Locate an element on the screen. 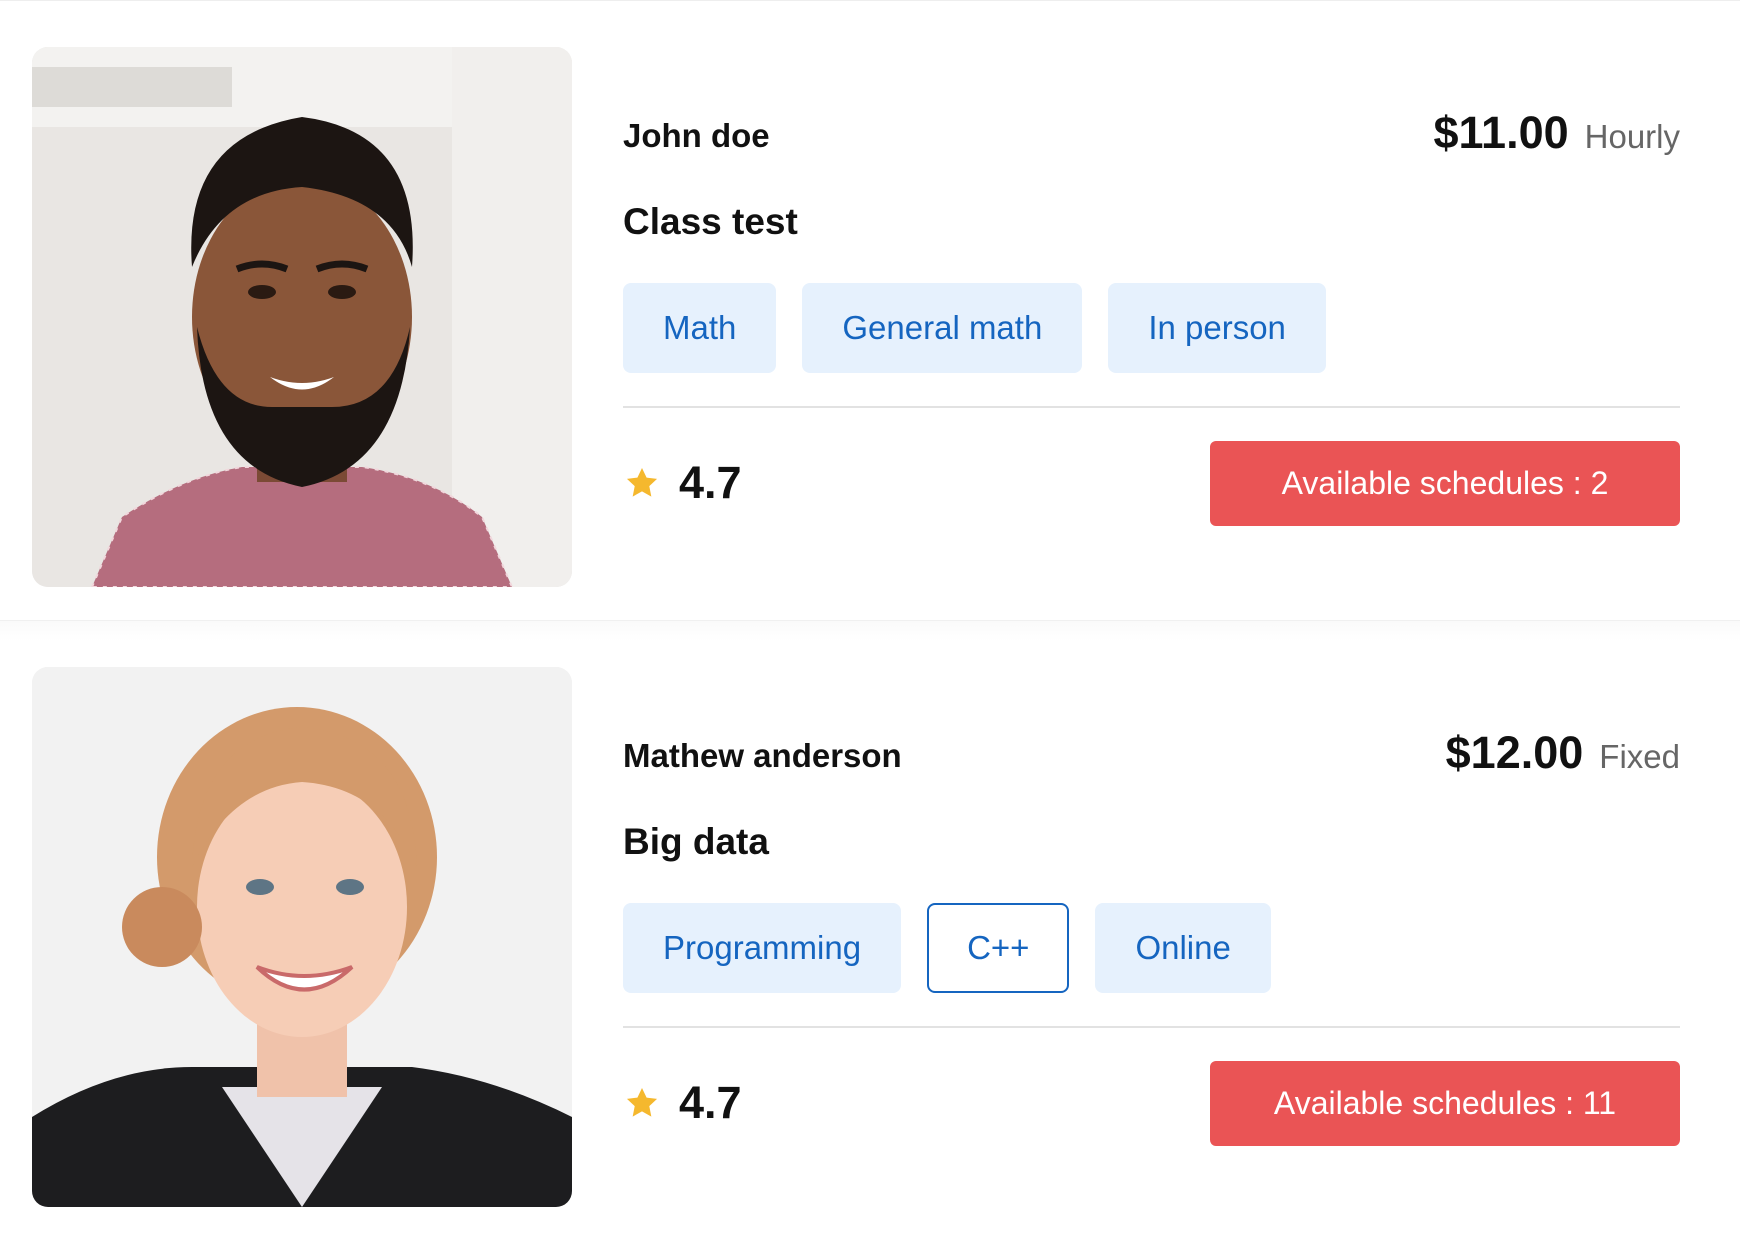 The width and height of the screenshot is (1740, 1236). tutor-name: John doe is located at coordinates (696, 135).